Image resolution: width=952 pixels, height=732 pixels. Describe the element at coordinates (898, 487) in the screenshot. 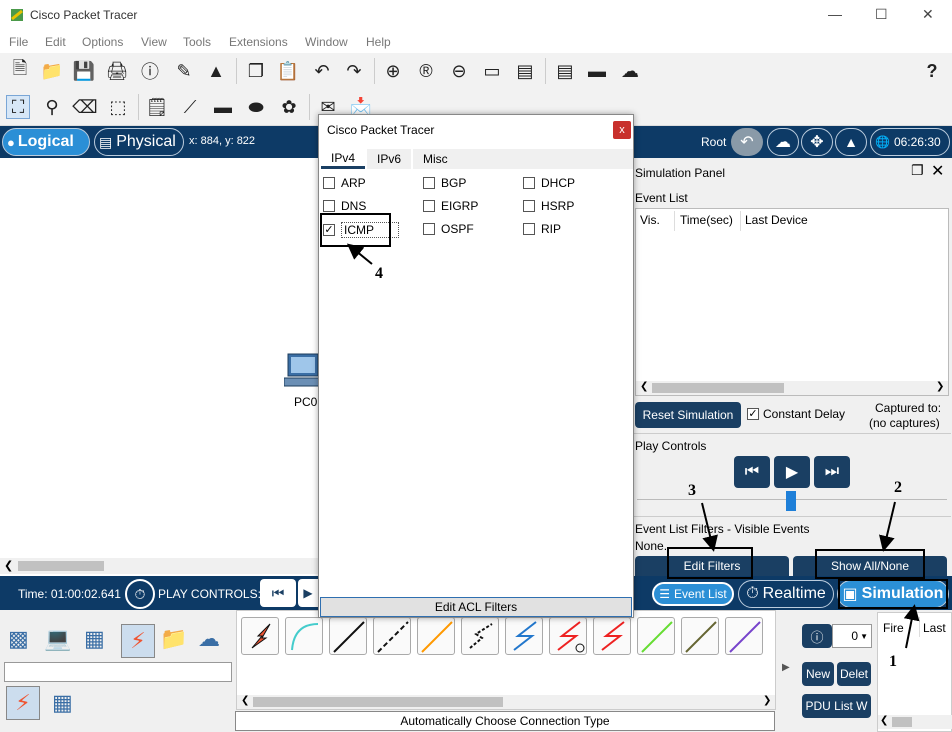

I see `annotation-2: 2` at that location.